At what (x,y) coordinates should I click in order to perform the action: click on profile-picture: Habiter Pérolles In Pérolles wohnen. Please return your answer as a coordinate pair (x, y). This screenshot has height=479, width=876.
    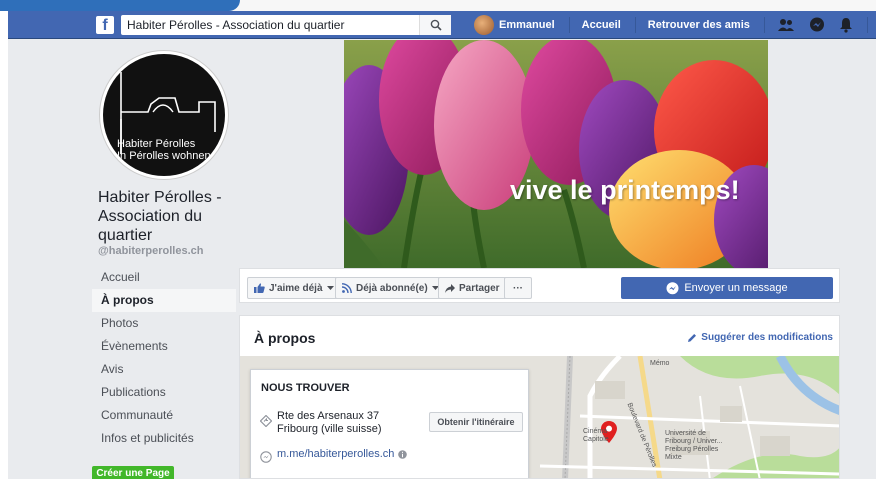
    Looking at the image, I should click on (164, 115).